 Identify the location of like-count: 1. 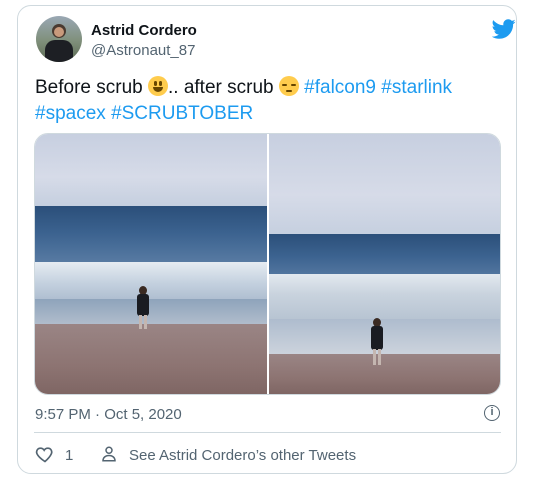
(69, 455).